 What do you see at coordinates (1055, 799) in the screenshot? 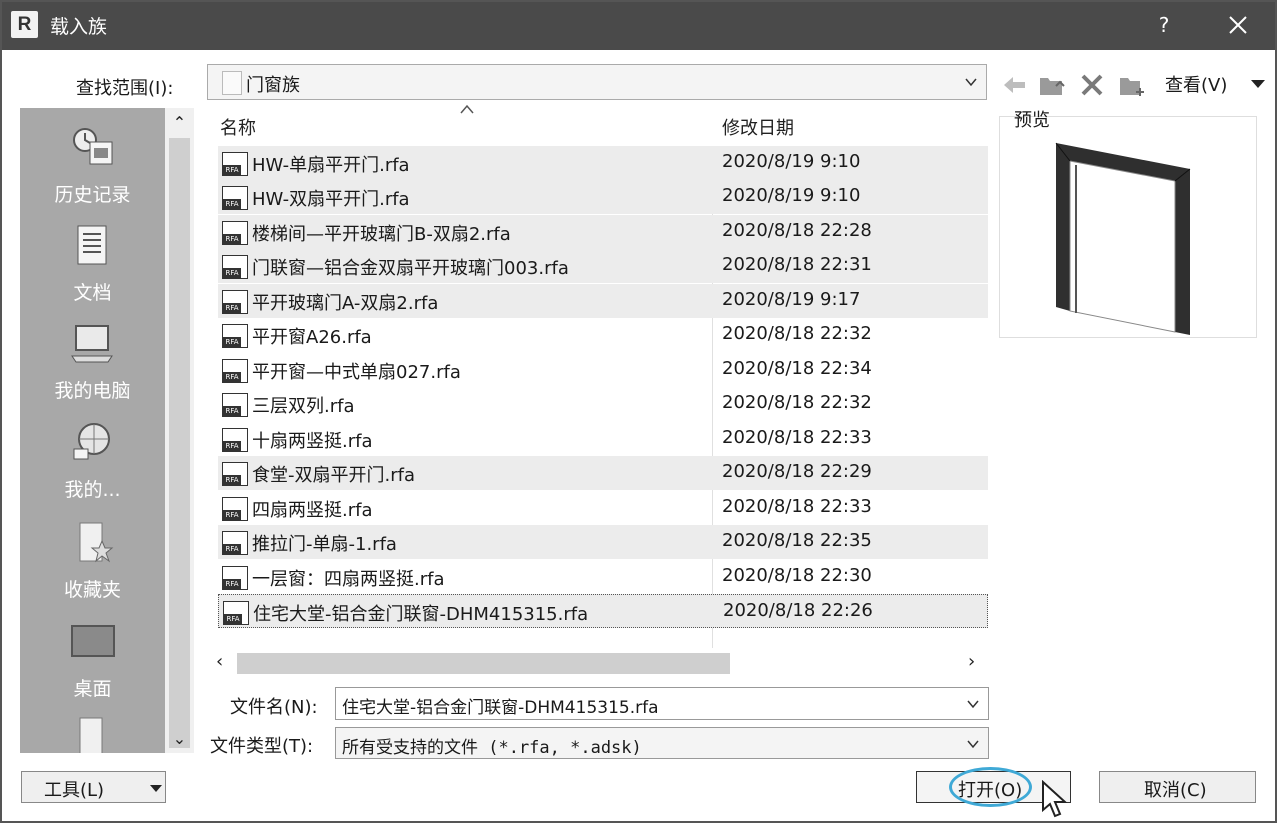
I see `mouse-cursor-icon` at bounding box center [1055, 799].